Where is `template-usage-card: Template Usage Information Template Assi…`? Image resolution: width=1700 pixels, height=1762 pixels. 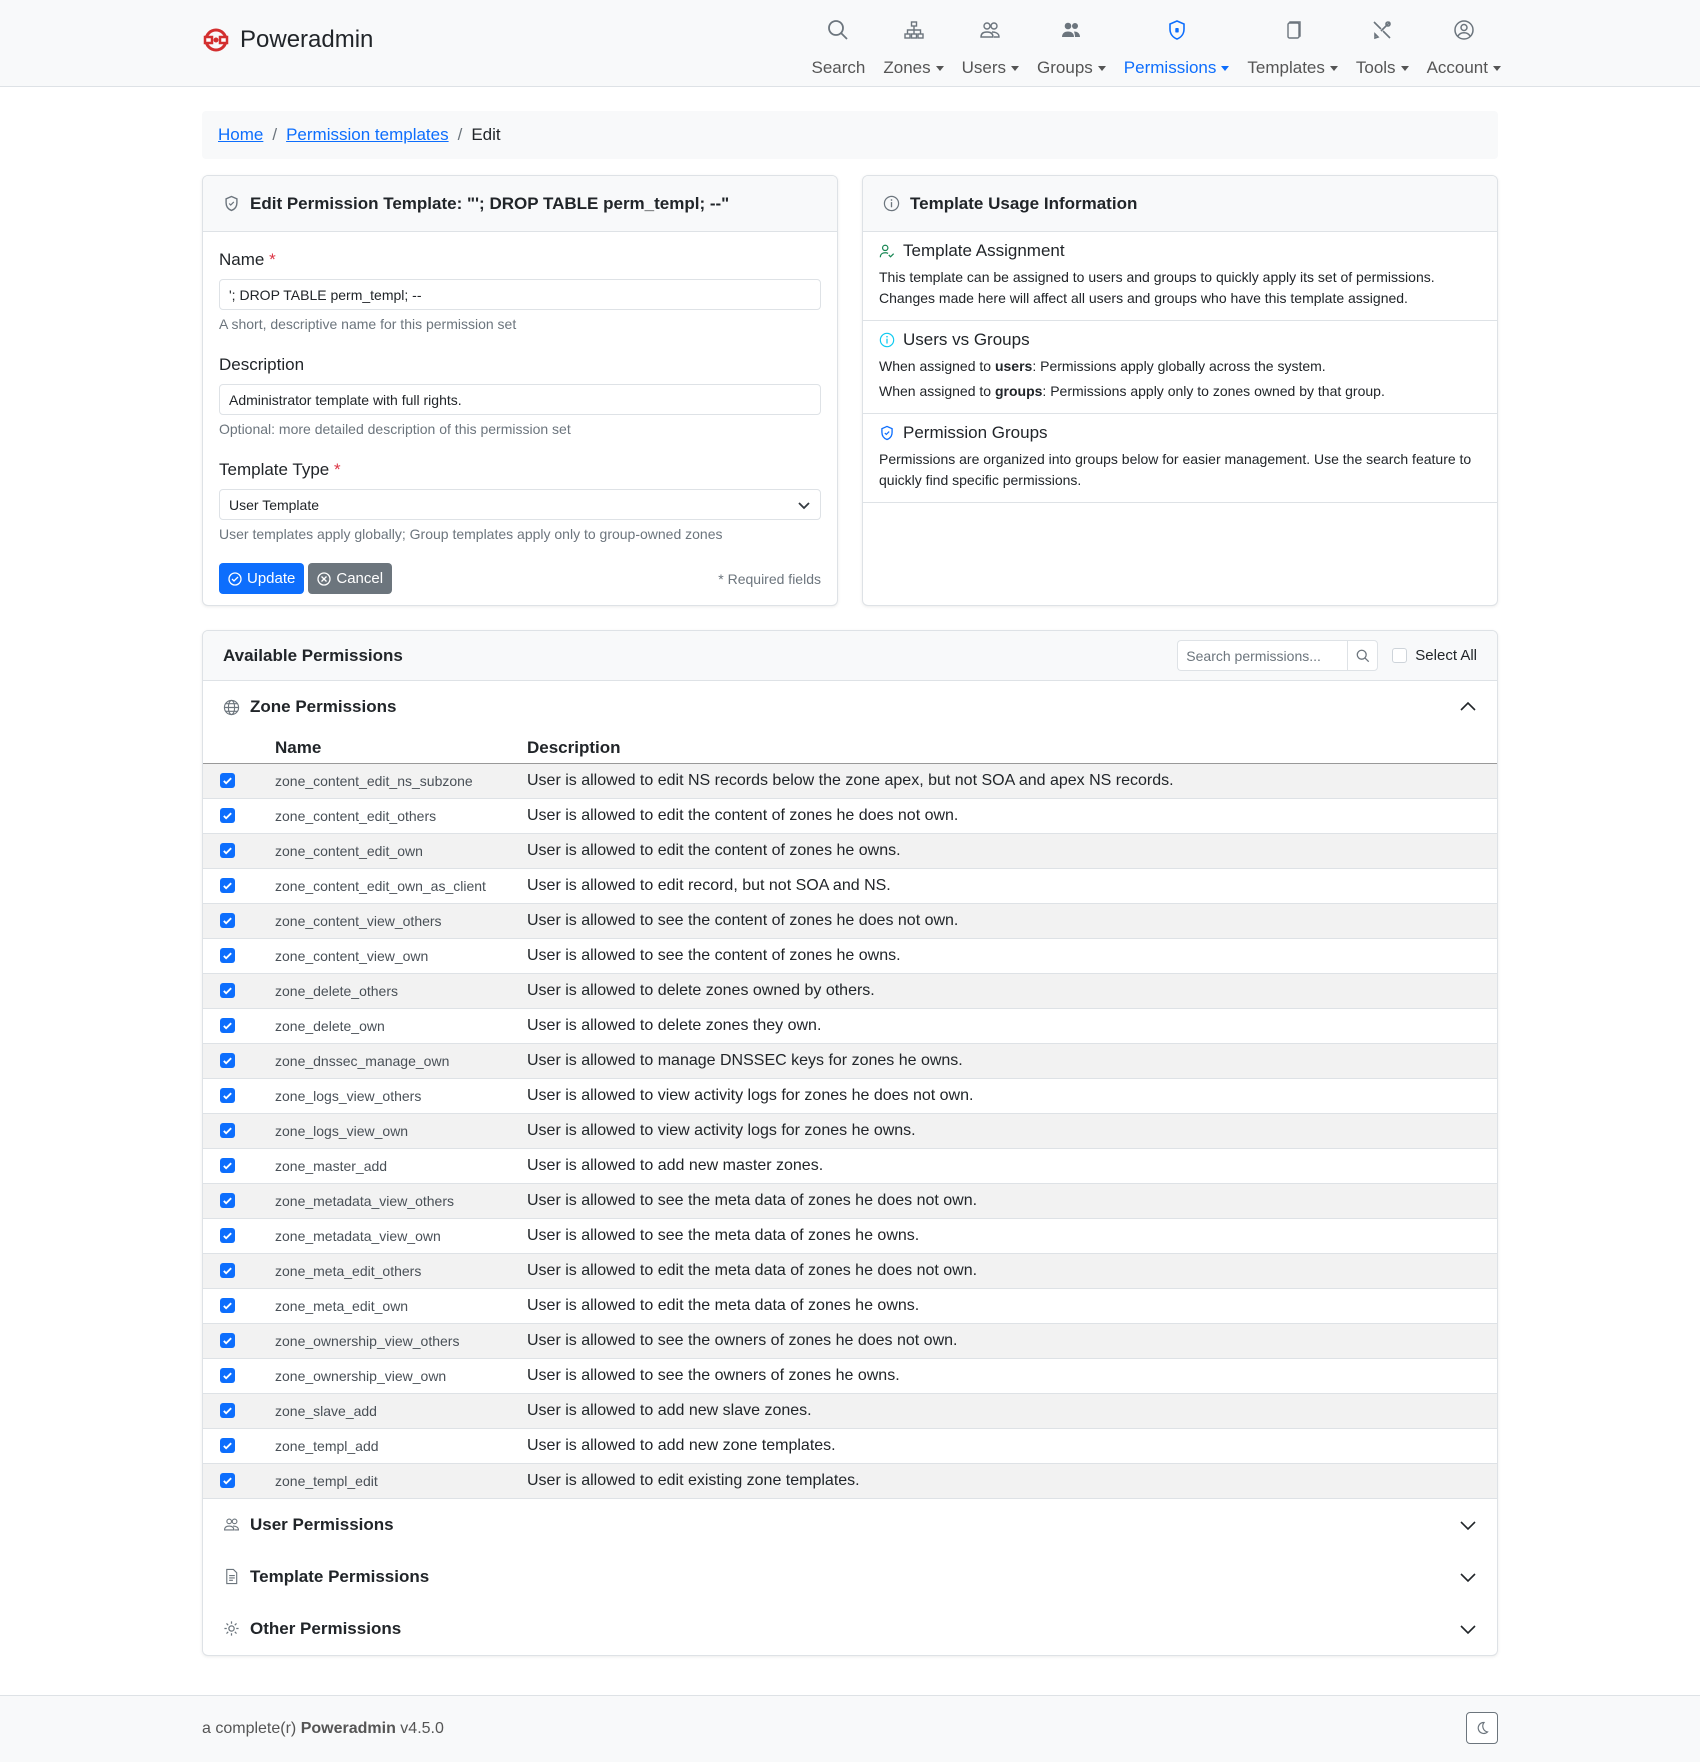 template-usage-card: Template Usage Information Template Assi… is located at coordinates (1180, 390).